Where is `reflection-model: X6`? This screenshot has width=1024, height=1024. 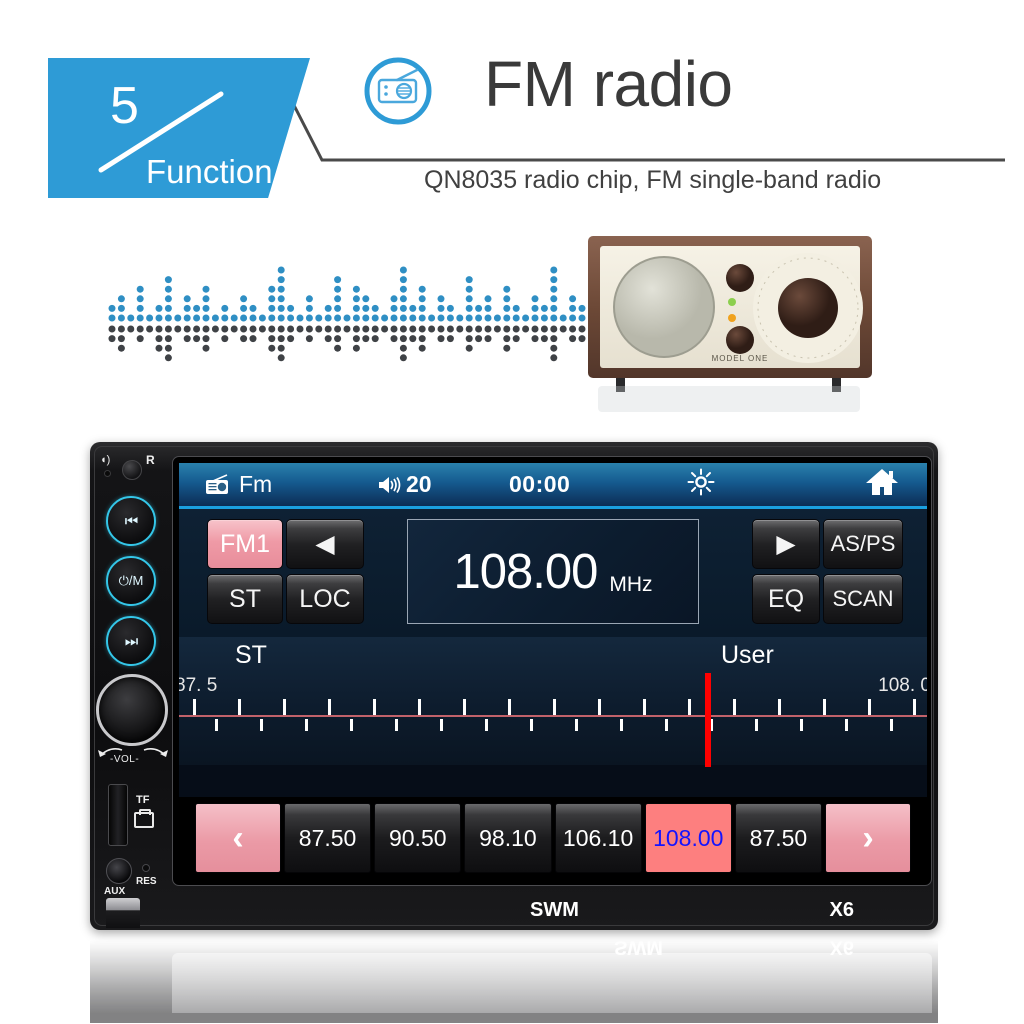 reflection-model: X6 is located at coordinates (841, 947).